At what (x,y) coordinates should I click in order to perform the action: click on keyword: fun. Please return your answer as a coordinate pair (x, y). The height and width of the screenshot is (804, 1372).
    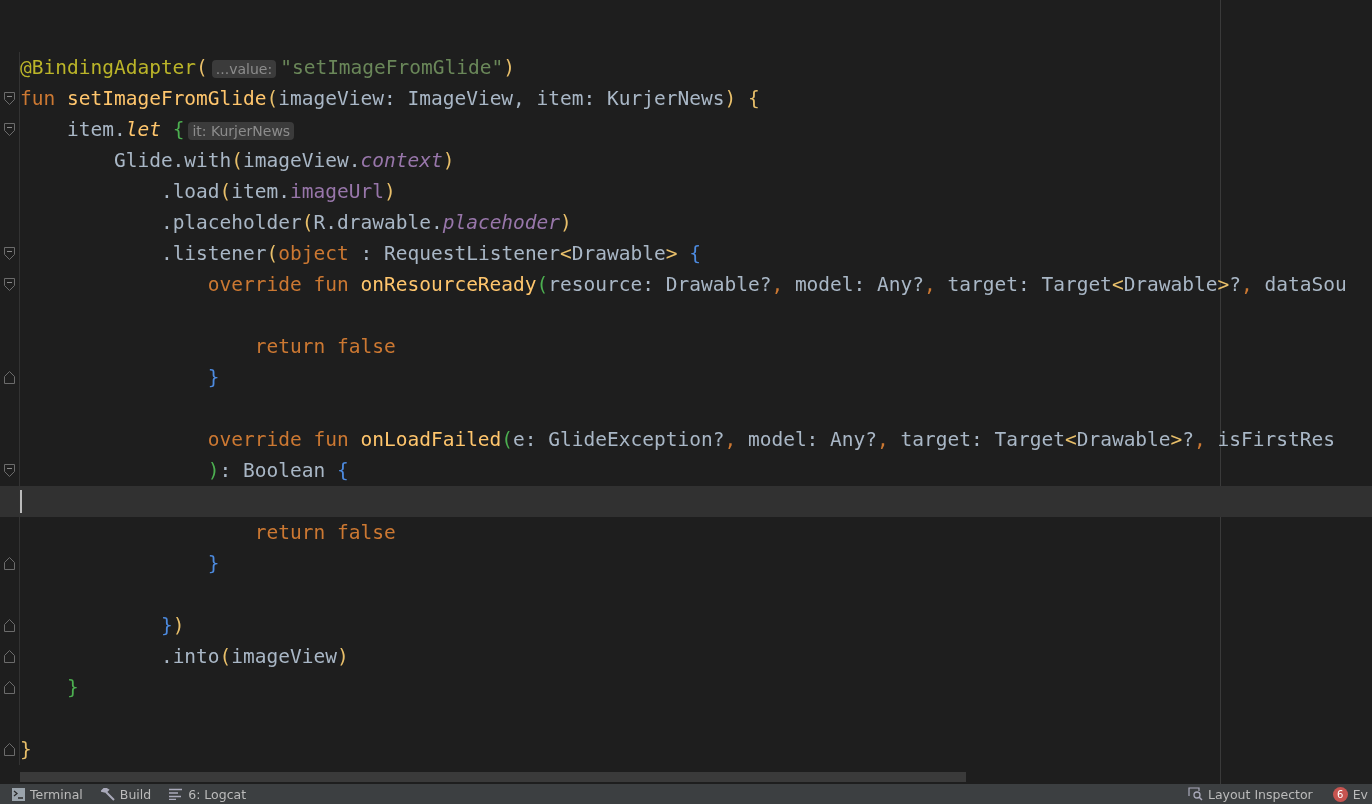
    Looking at the image, I should click on (38, 98).